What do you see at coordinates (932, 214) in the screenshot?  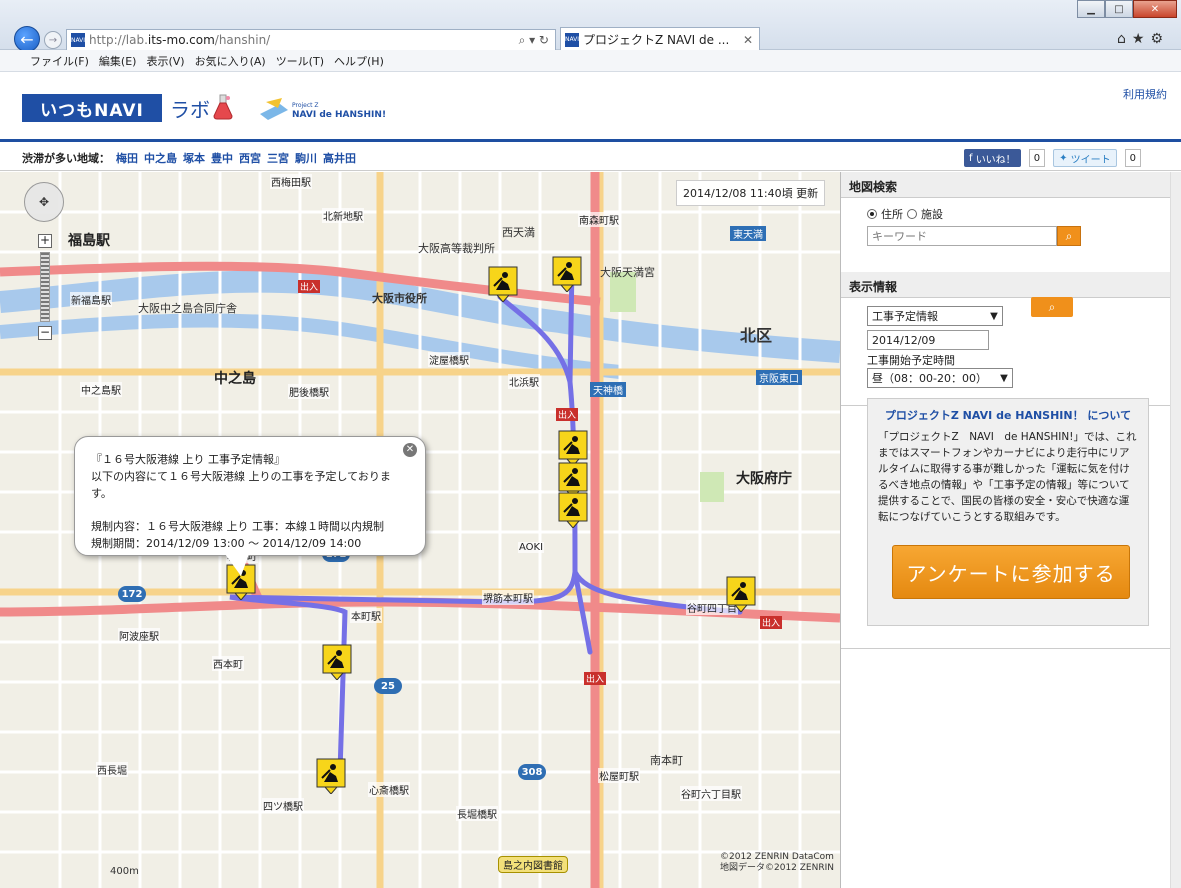 I see `radio-facility-label: 施設` at bounding box center [932, 214].